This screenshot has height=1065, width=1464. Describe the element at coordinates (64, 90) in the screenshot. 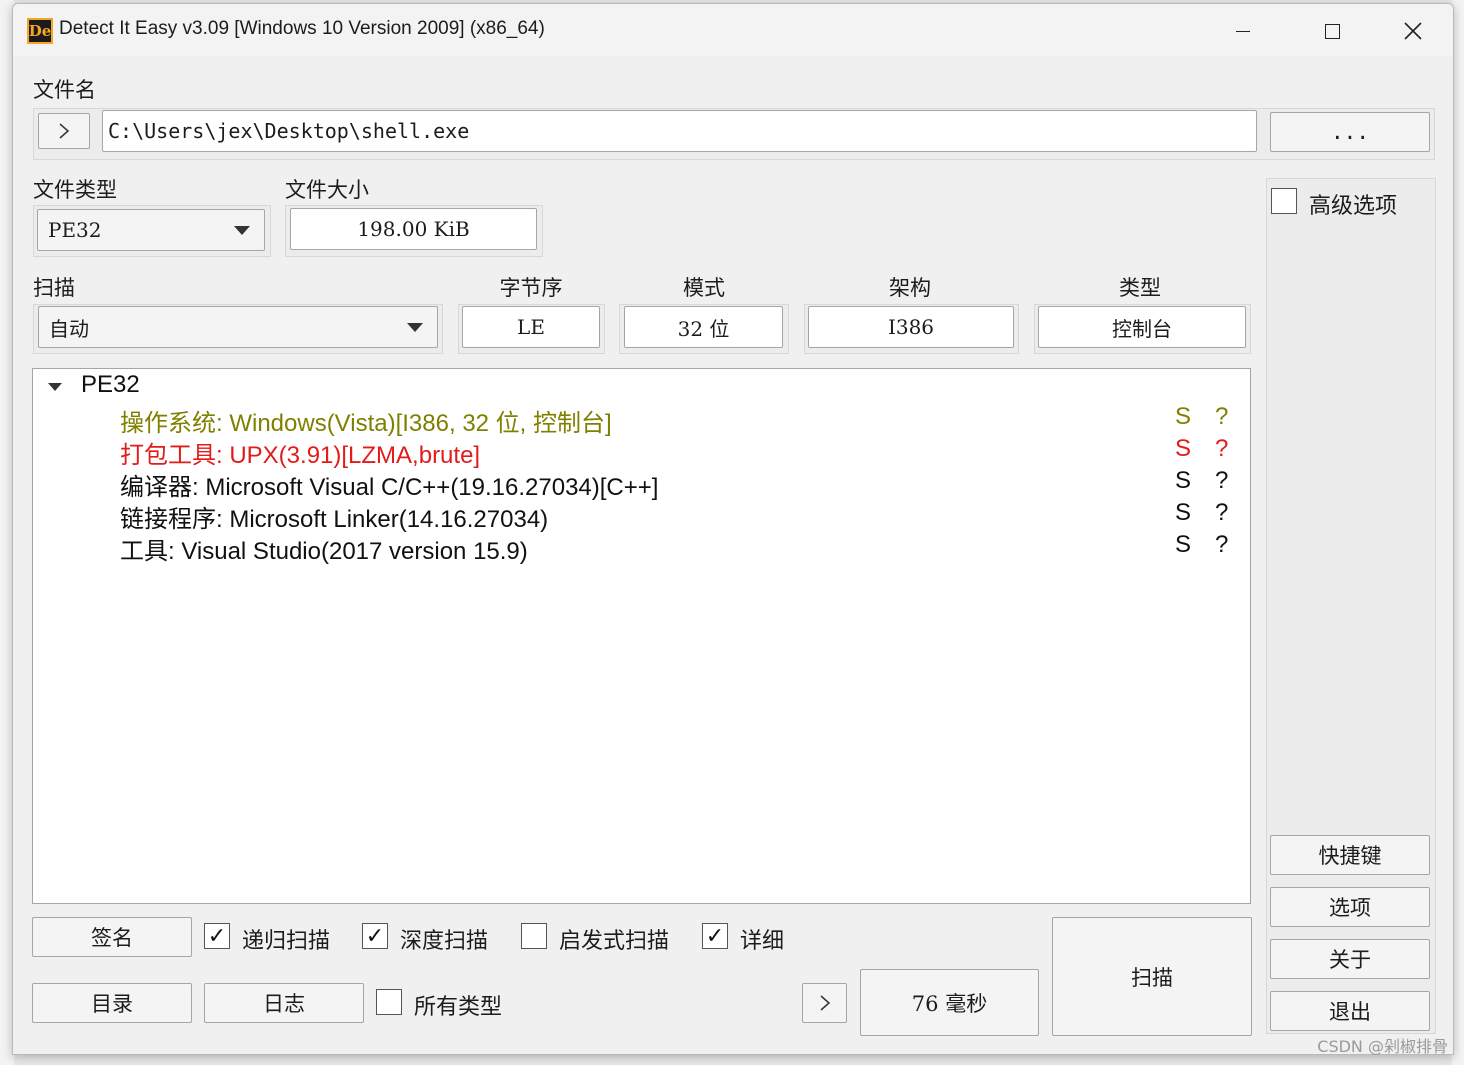

I see `file-name-label: 文件名` at that location.